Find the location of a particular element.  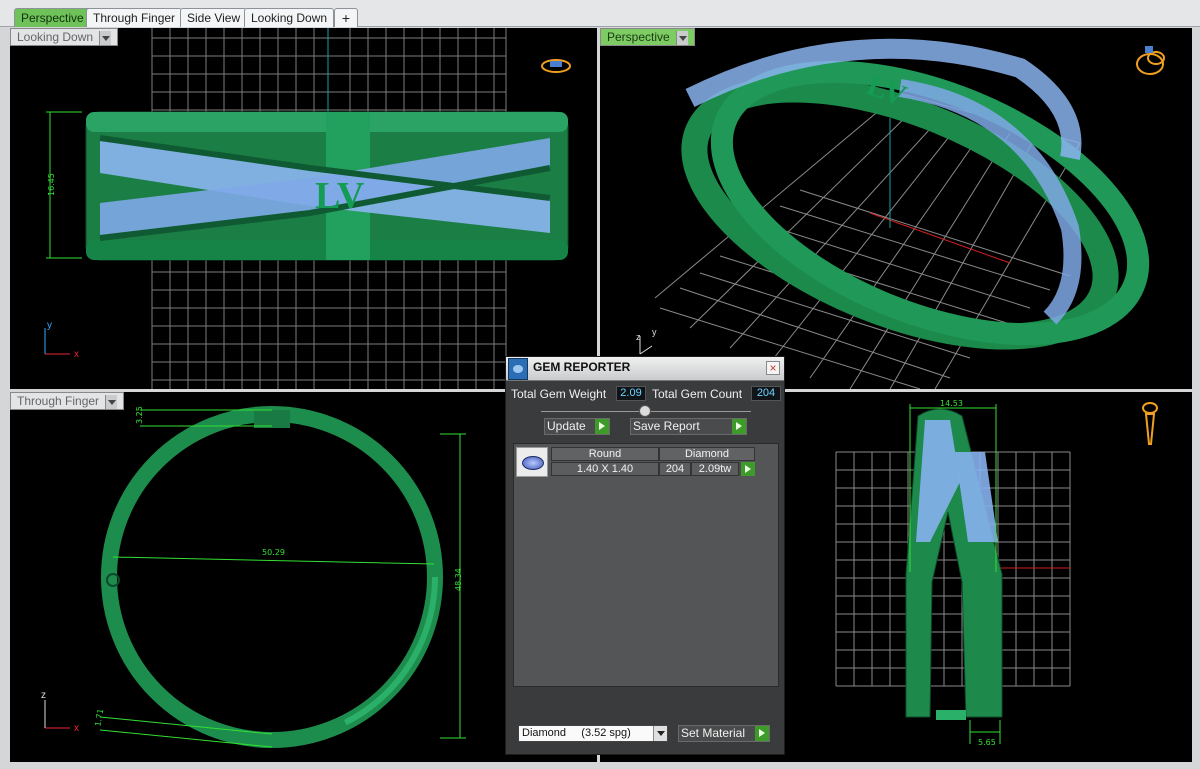

save-report-button: Save Report is located at coordinates (688, 426).